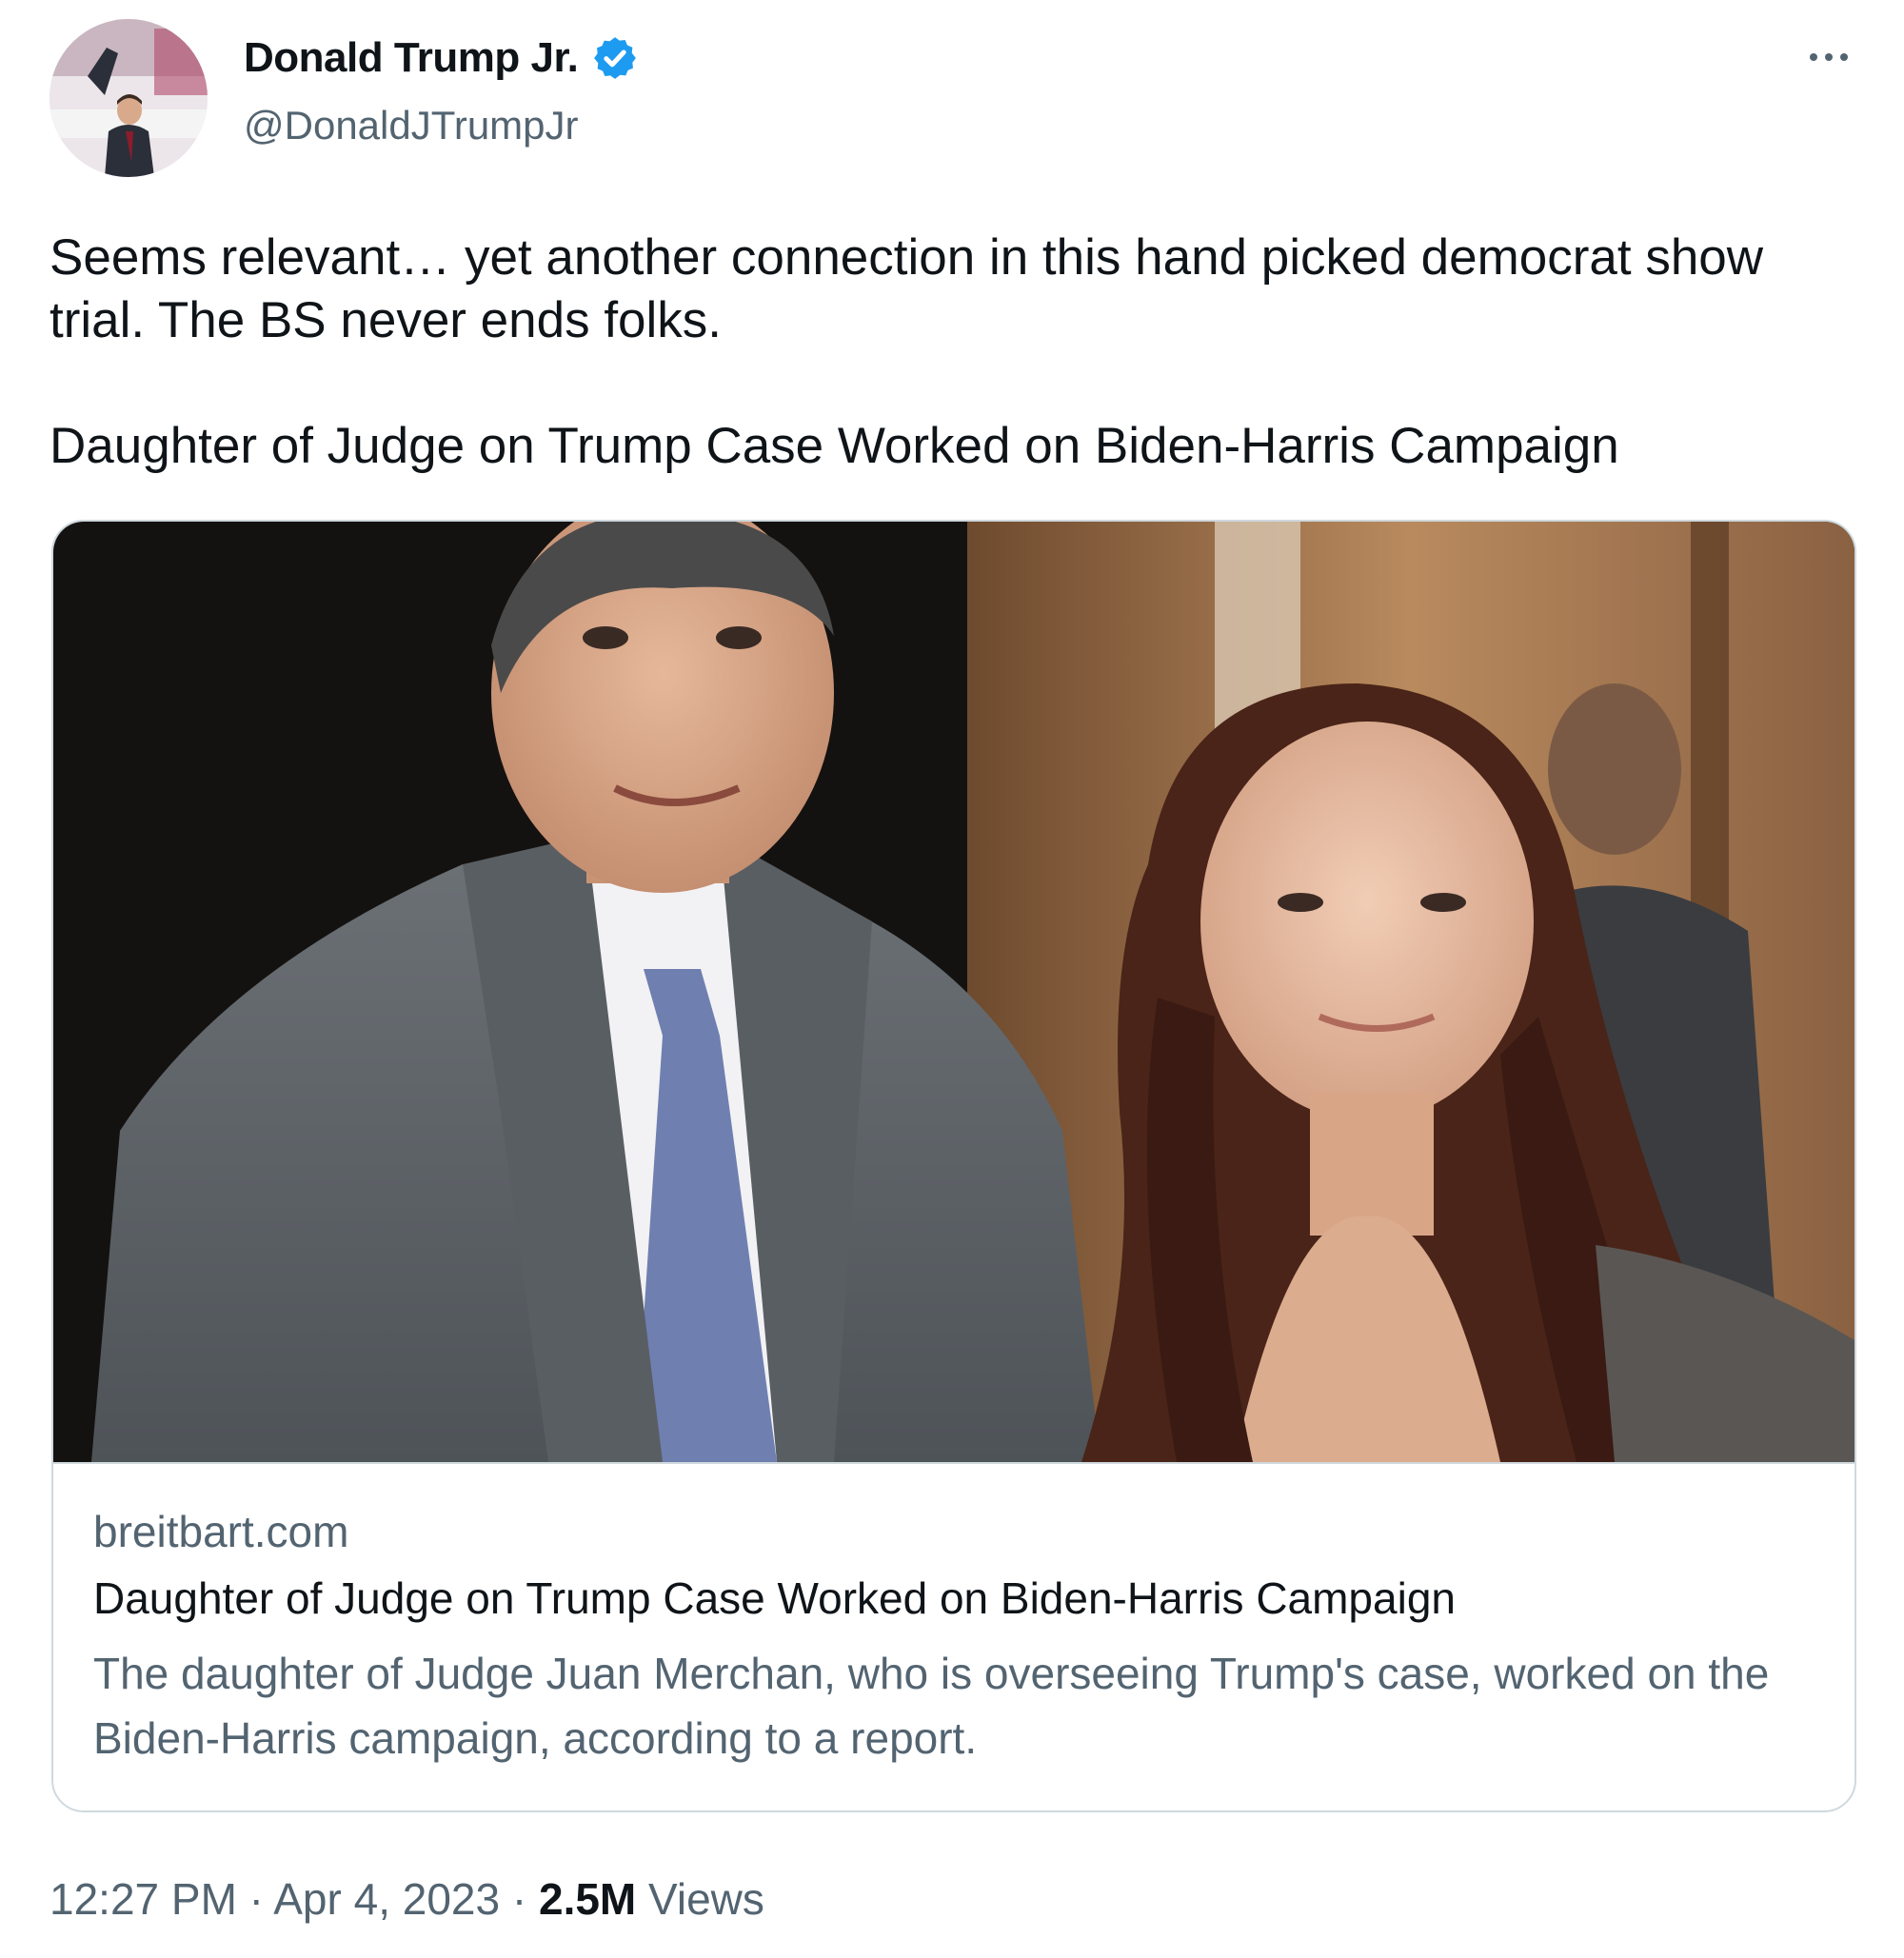  What do you see at coordinates (953, 1463) in the screenshot?
I see `card-divider` at bounding box center [953, 1463].